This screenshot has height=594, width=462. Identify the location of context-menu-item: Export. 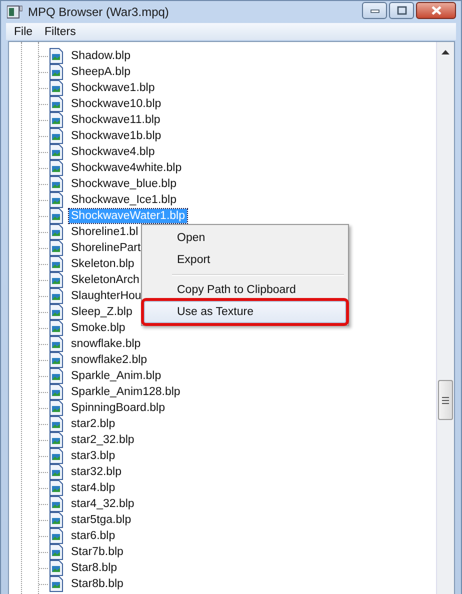
(245, 260).